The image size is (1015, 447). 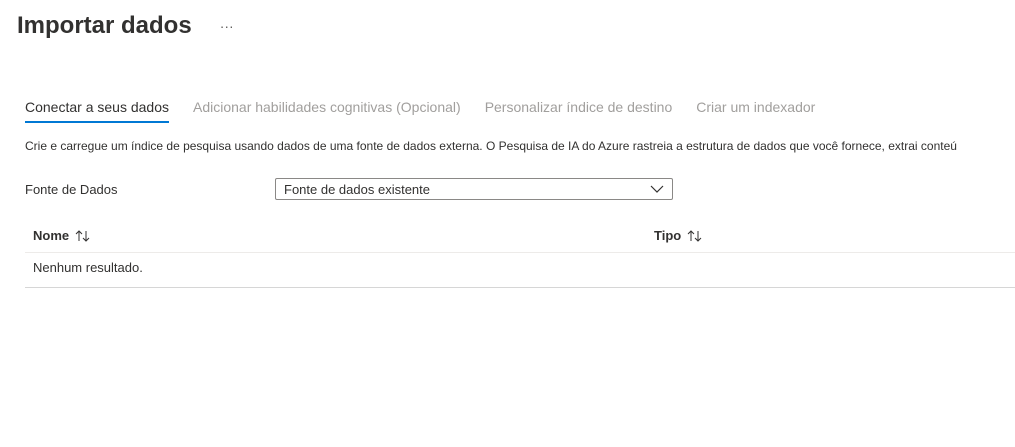 What do you see at coordinates (474, 189) in the screenshot?
I see `data-source-dropdown: Fonte de dados existente` at bounding box center [474, 189].